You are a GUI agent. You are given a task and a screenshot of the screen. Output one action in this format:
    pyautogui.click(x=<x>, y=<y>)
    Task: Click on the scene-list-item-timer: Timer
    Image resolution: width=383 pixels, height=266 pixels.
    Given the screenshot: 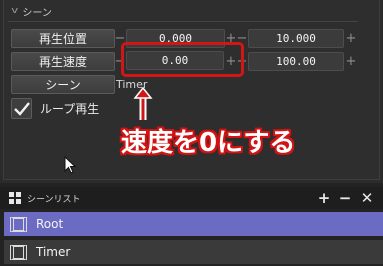 What is the action you would take?
    pyautogui.click(x=193, y=252)
    